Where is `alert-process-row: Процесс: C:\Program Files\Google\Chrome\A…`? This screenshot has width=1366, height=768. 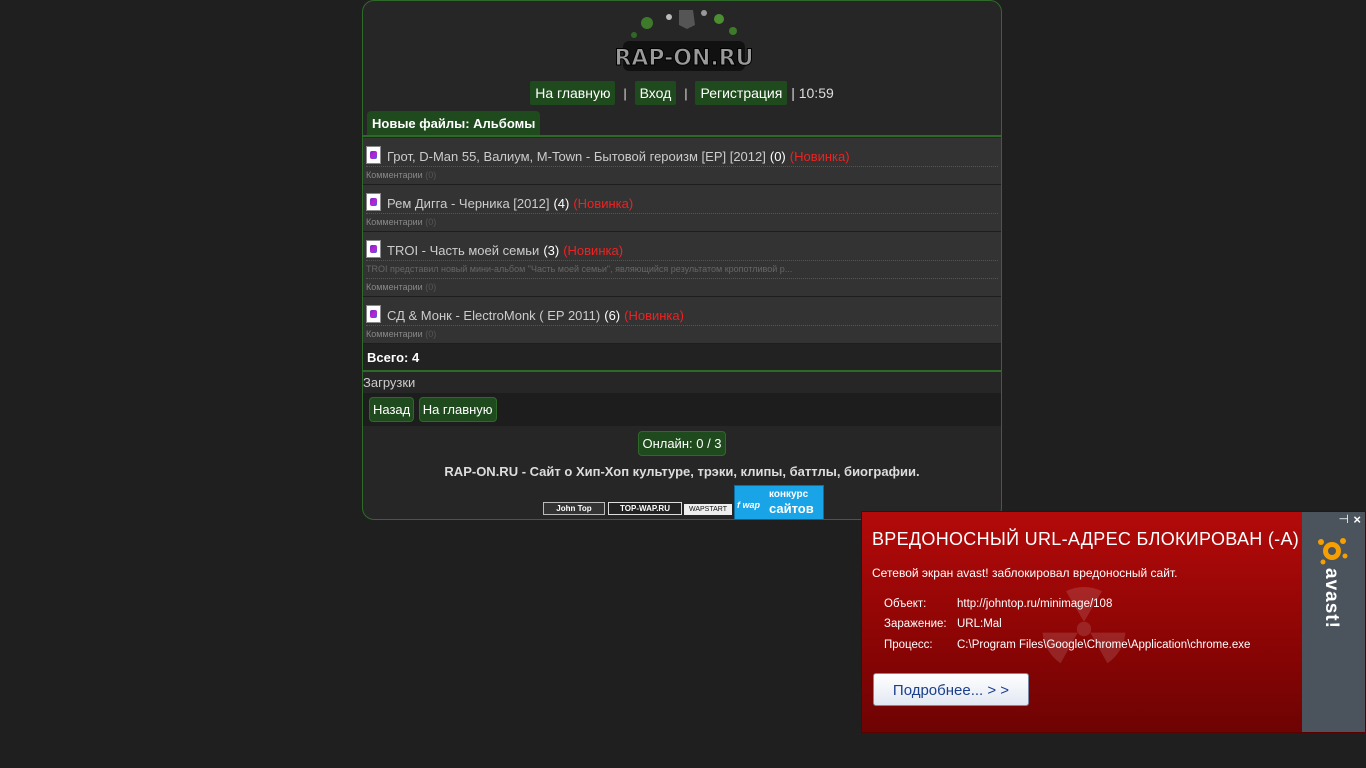 alert-process-row: Процесс: C:\Program Files\Google\Chrome\A… is located at coordinates (1067, 645).